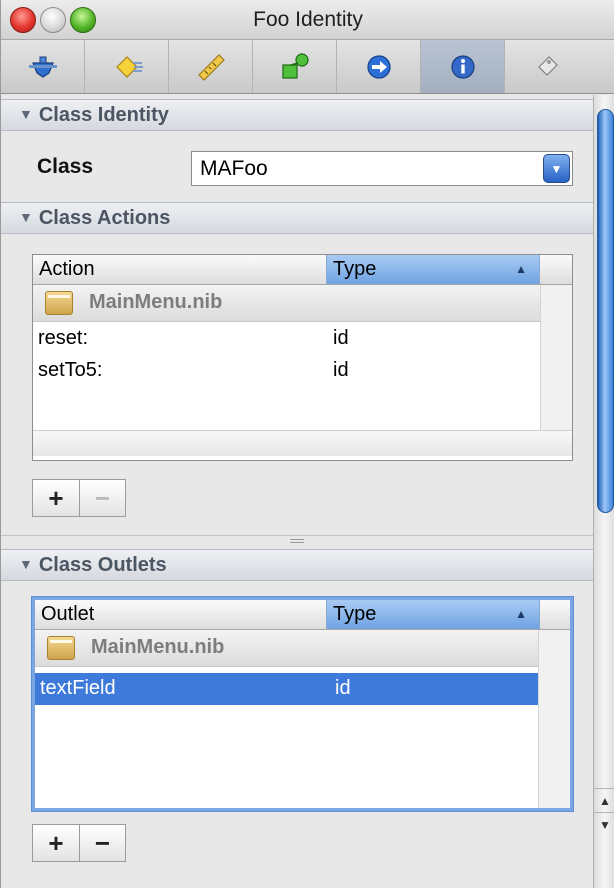  Describe the element at coordinates (297, 218) in the screenshot. I see `class-actions-header: ▼ Class Actions` at that location.